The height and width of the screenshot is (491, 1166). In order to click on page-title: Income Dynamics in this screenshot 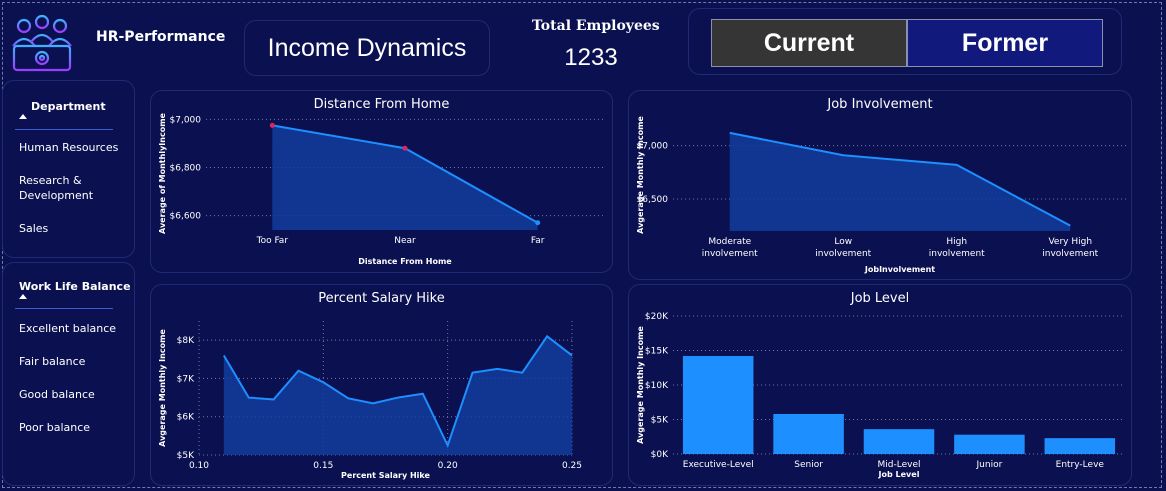, I will do `click(367, 48)`.